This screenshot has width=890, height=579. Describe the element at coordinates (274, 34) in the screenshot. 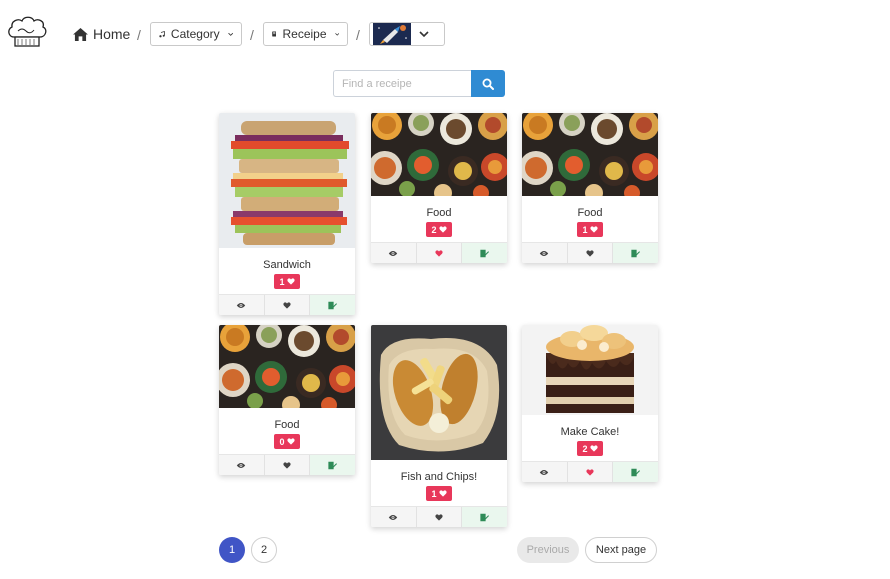

I see `book-icon` at that location.